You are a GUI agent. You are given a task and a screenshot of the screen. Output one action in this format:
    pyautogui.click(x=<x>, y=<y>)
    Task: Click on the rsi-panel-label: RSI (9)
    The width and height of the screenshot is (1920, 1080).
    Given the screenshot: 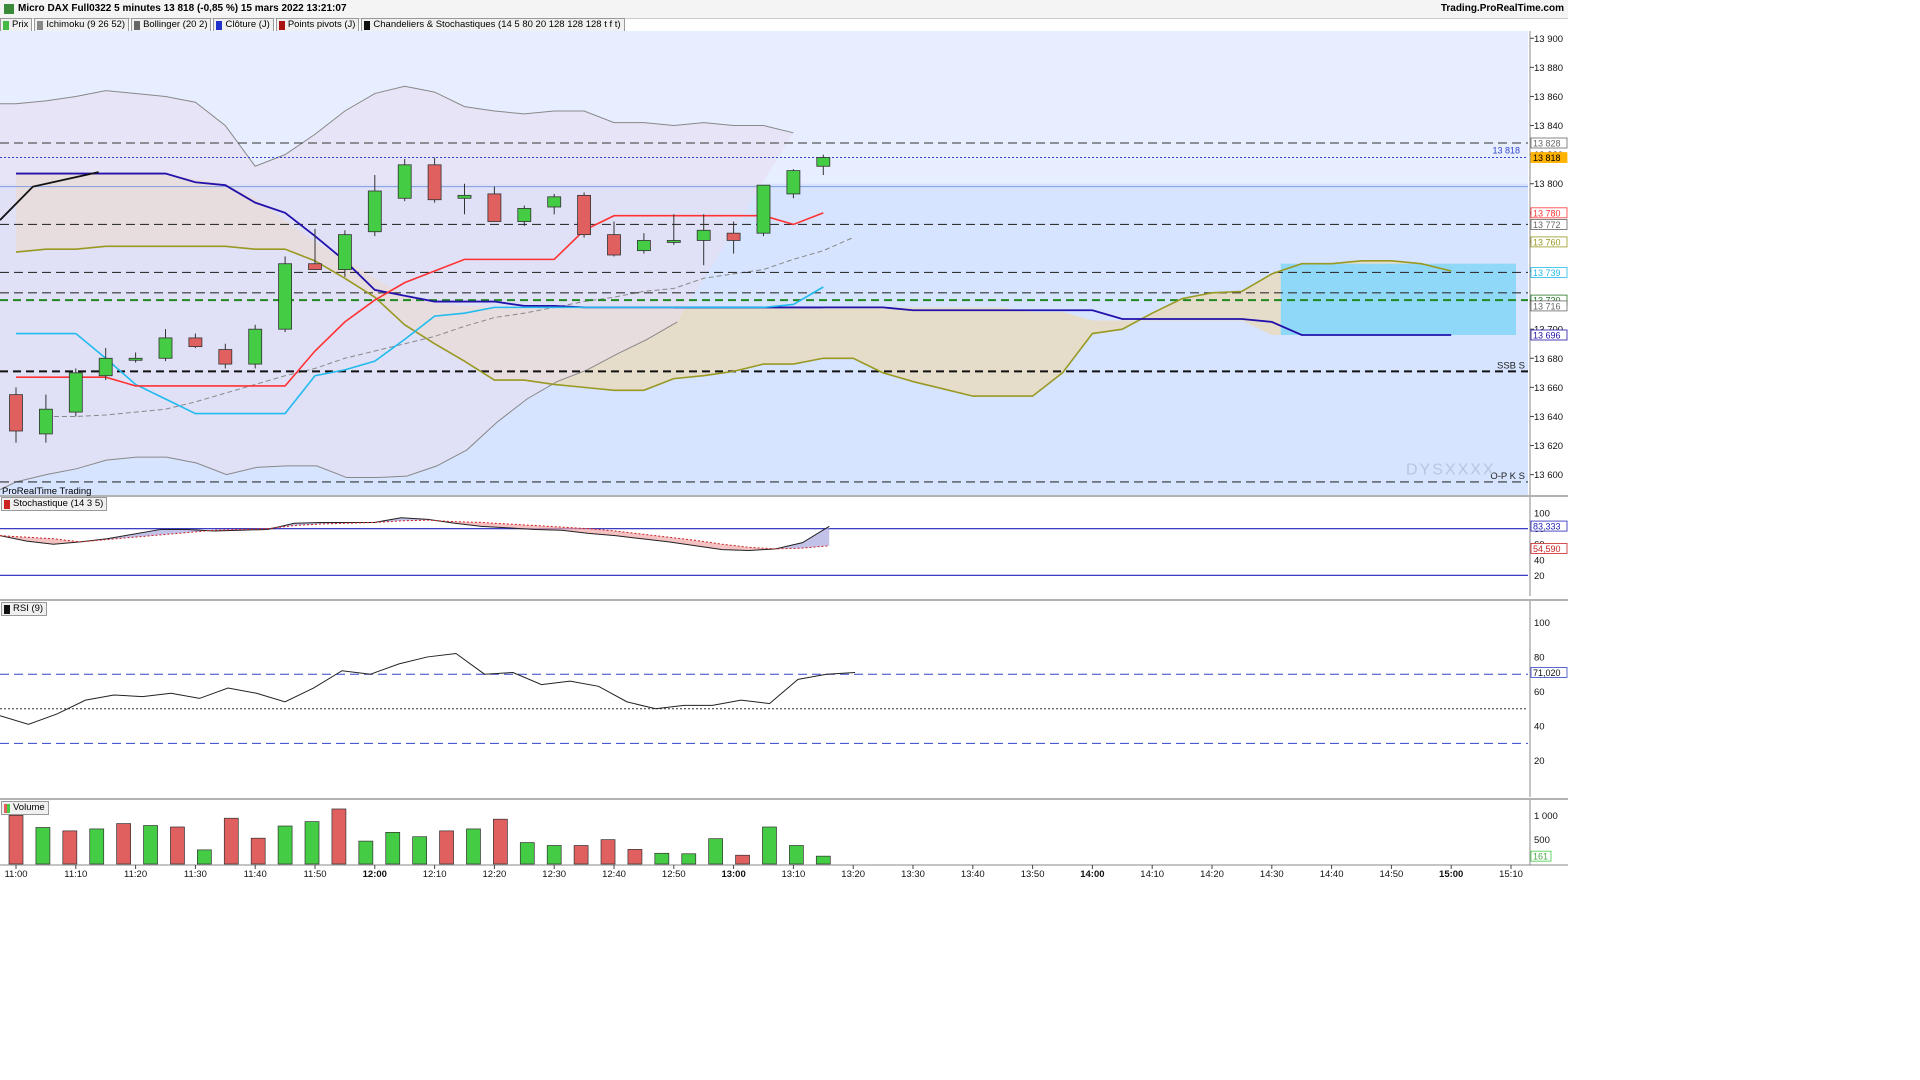 What is the action you would take?
    pyautogui.click(x=24, y=609)
    